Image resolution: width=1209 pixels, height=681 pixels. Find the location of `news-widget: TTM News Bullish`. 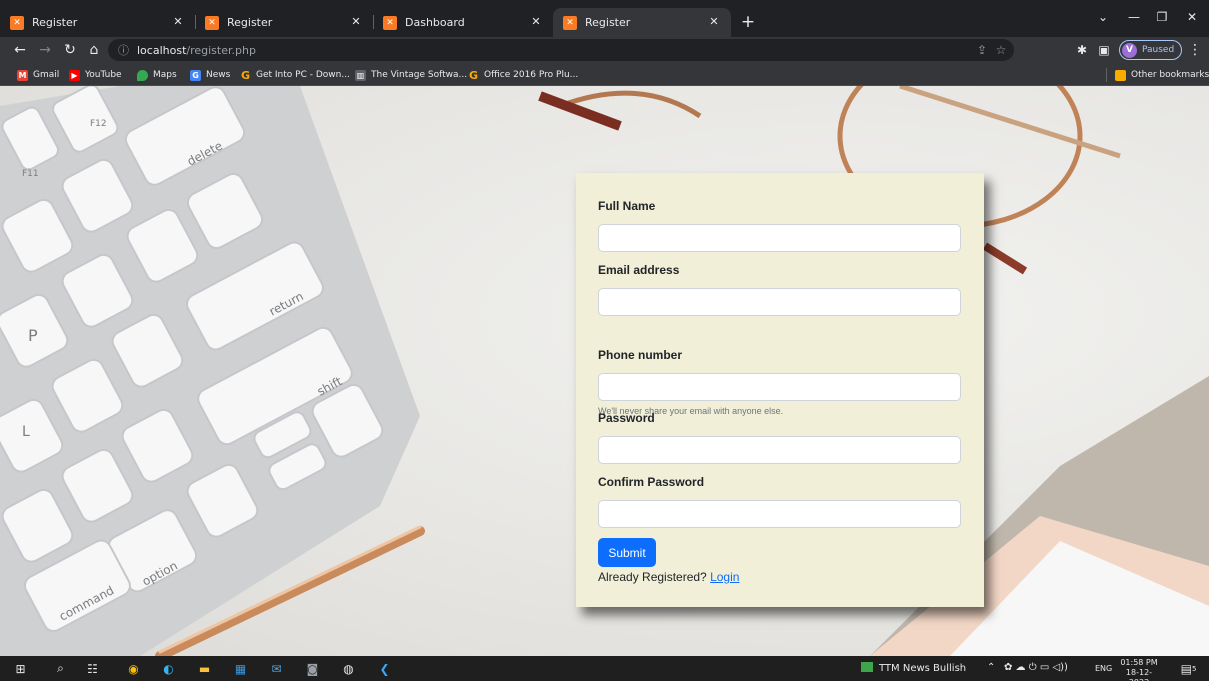

news-widget: TTM News Bullish is located at coordinates (913, 668).